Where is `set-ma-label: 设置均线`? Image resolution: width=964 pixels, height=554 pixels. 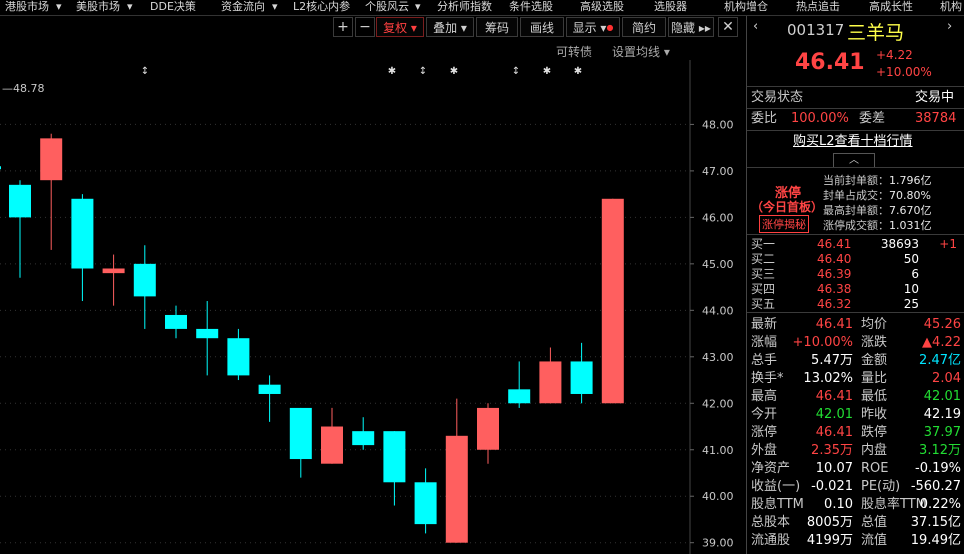 set-ma-label: 设置均线 is located at coordinates (636, 52).